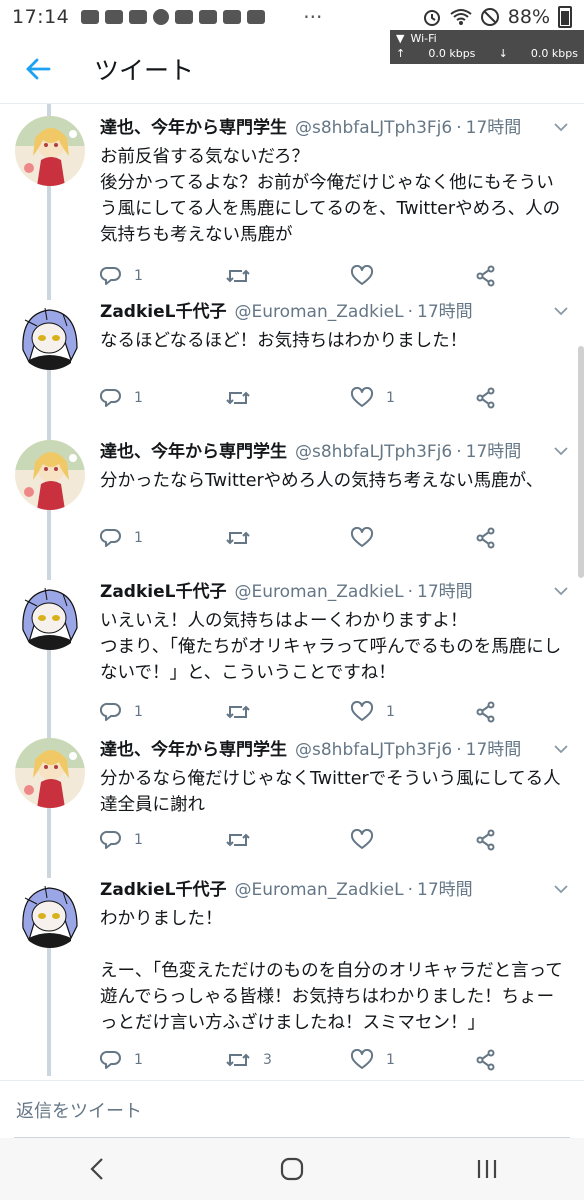 This screenshot has width=584, height=1200. Describe the element at coordinates (330, 792) in the screenshot. I see `tweet-text: 分かるなら俺だけじゃなくTwitterでそういう風にしてる人達全員に謝れ` at that location.